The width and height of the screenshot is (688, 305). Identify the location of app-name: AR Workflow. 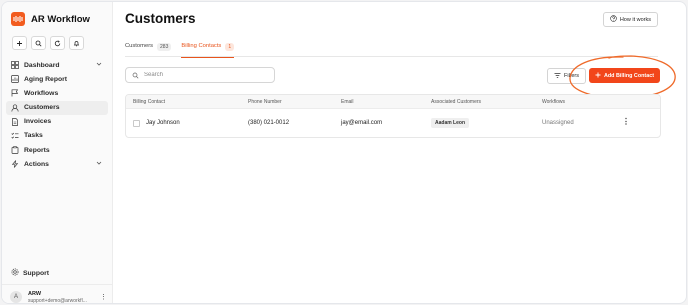
(60, 19).